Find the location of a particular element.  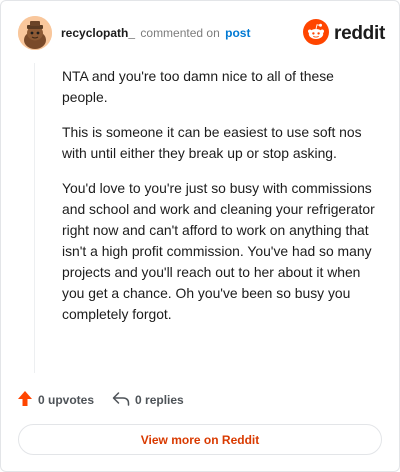

commented-on-text: commented on is located at coordinates (180, 33).